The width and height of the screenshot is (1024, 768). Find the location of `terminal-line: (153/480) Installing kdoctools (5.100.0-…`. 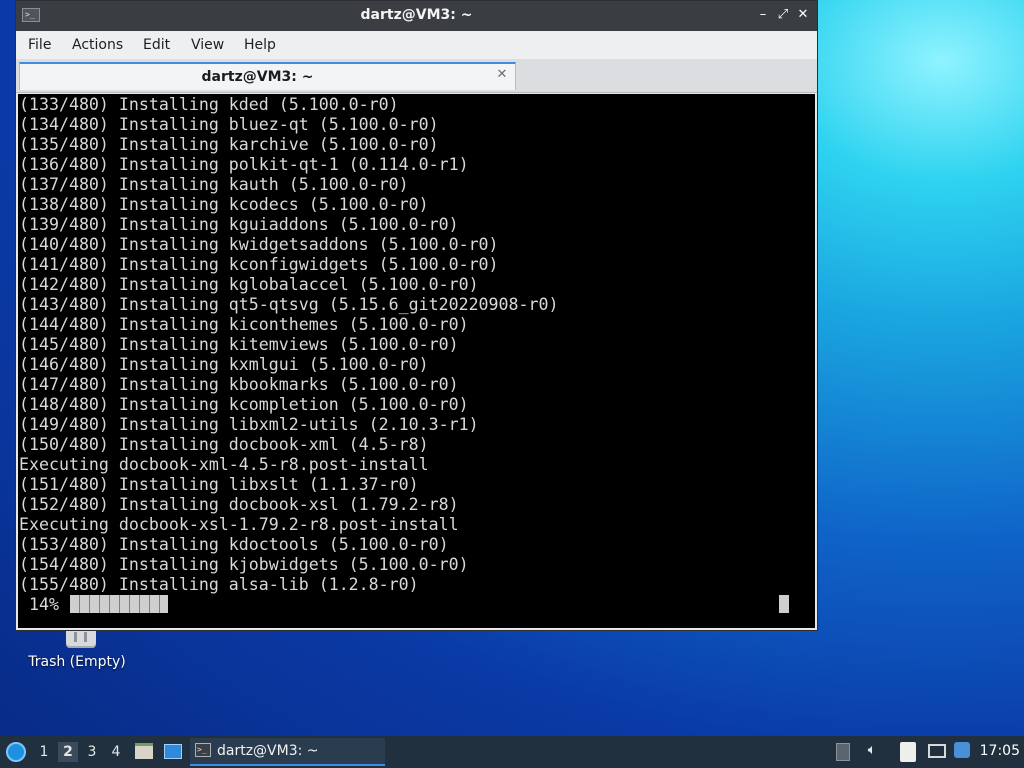

terminal-line: (153/480) Installing kdoctools (5.100.0-… is located at coordinates (234, 544).